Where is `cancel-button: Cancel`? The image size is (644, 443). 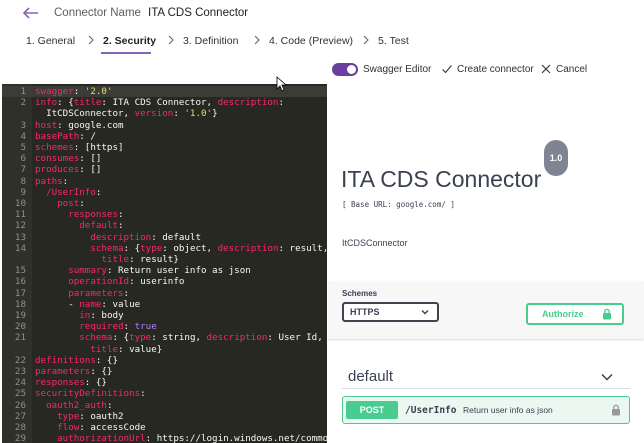 cancel-button: Cancel is located at coordinates (571, 69).